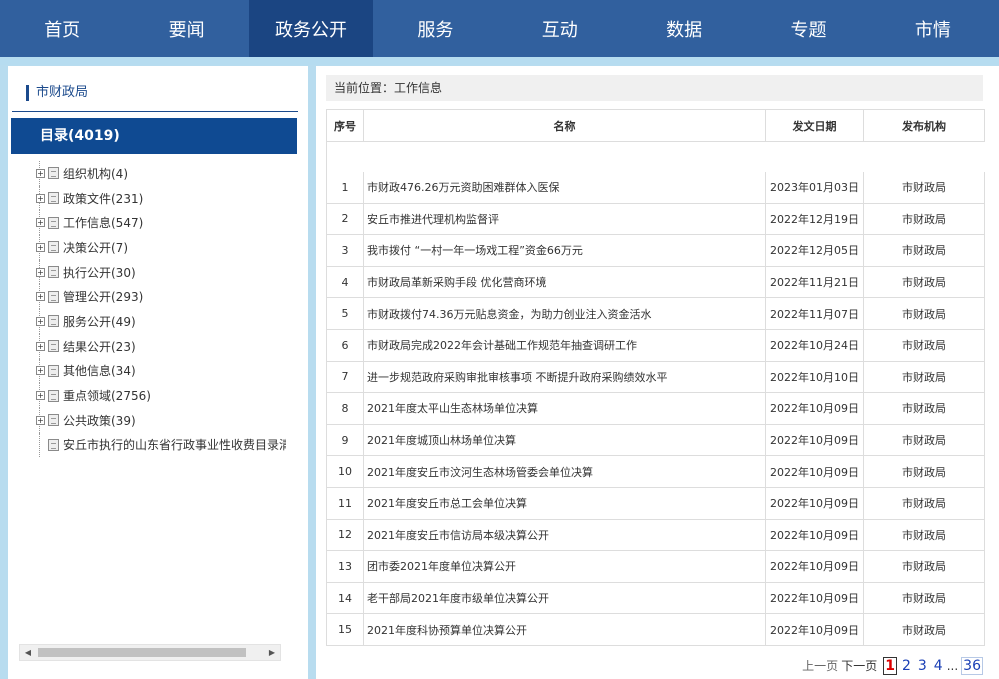 The width and height of the screenshot is (999, 679). Describe the element at coordinates (922, 666) in the screenshot. I see `page-link: 3` at that location.